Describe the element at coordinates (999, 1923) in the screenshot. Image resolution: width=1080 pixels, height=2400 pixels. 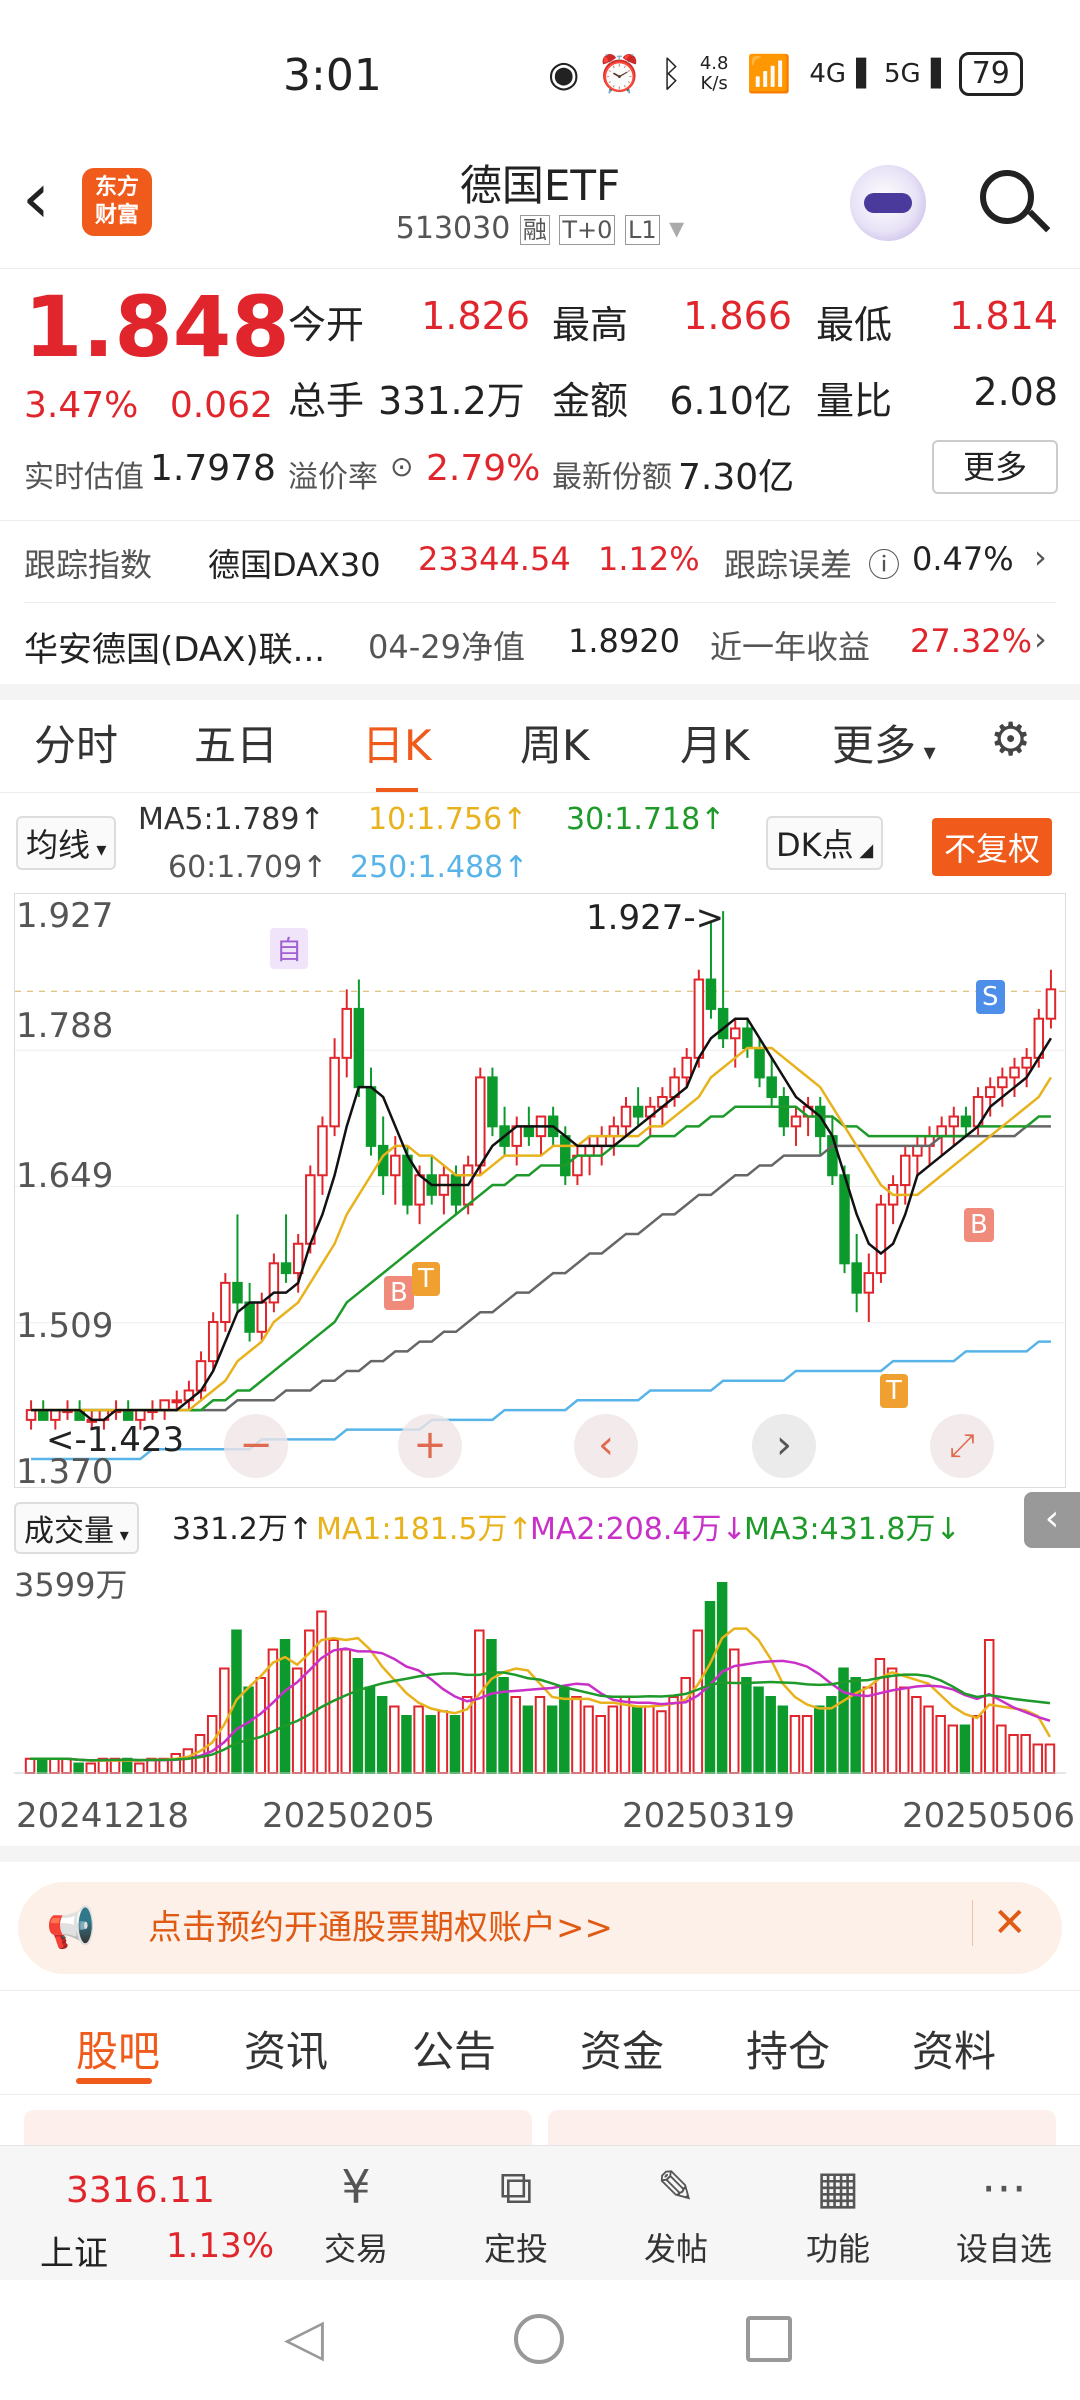
I see `close-icon: ✕` at that location.